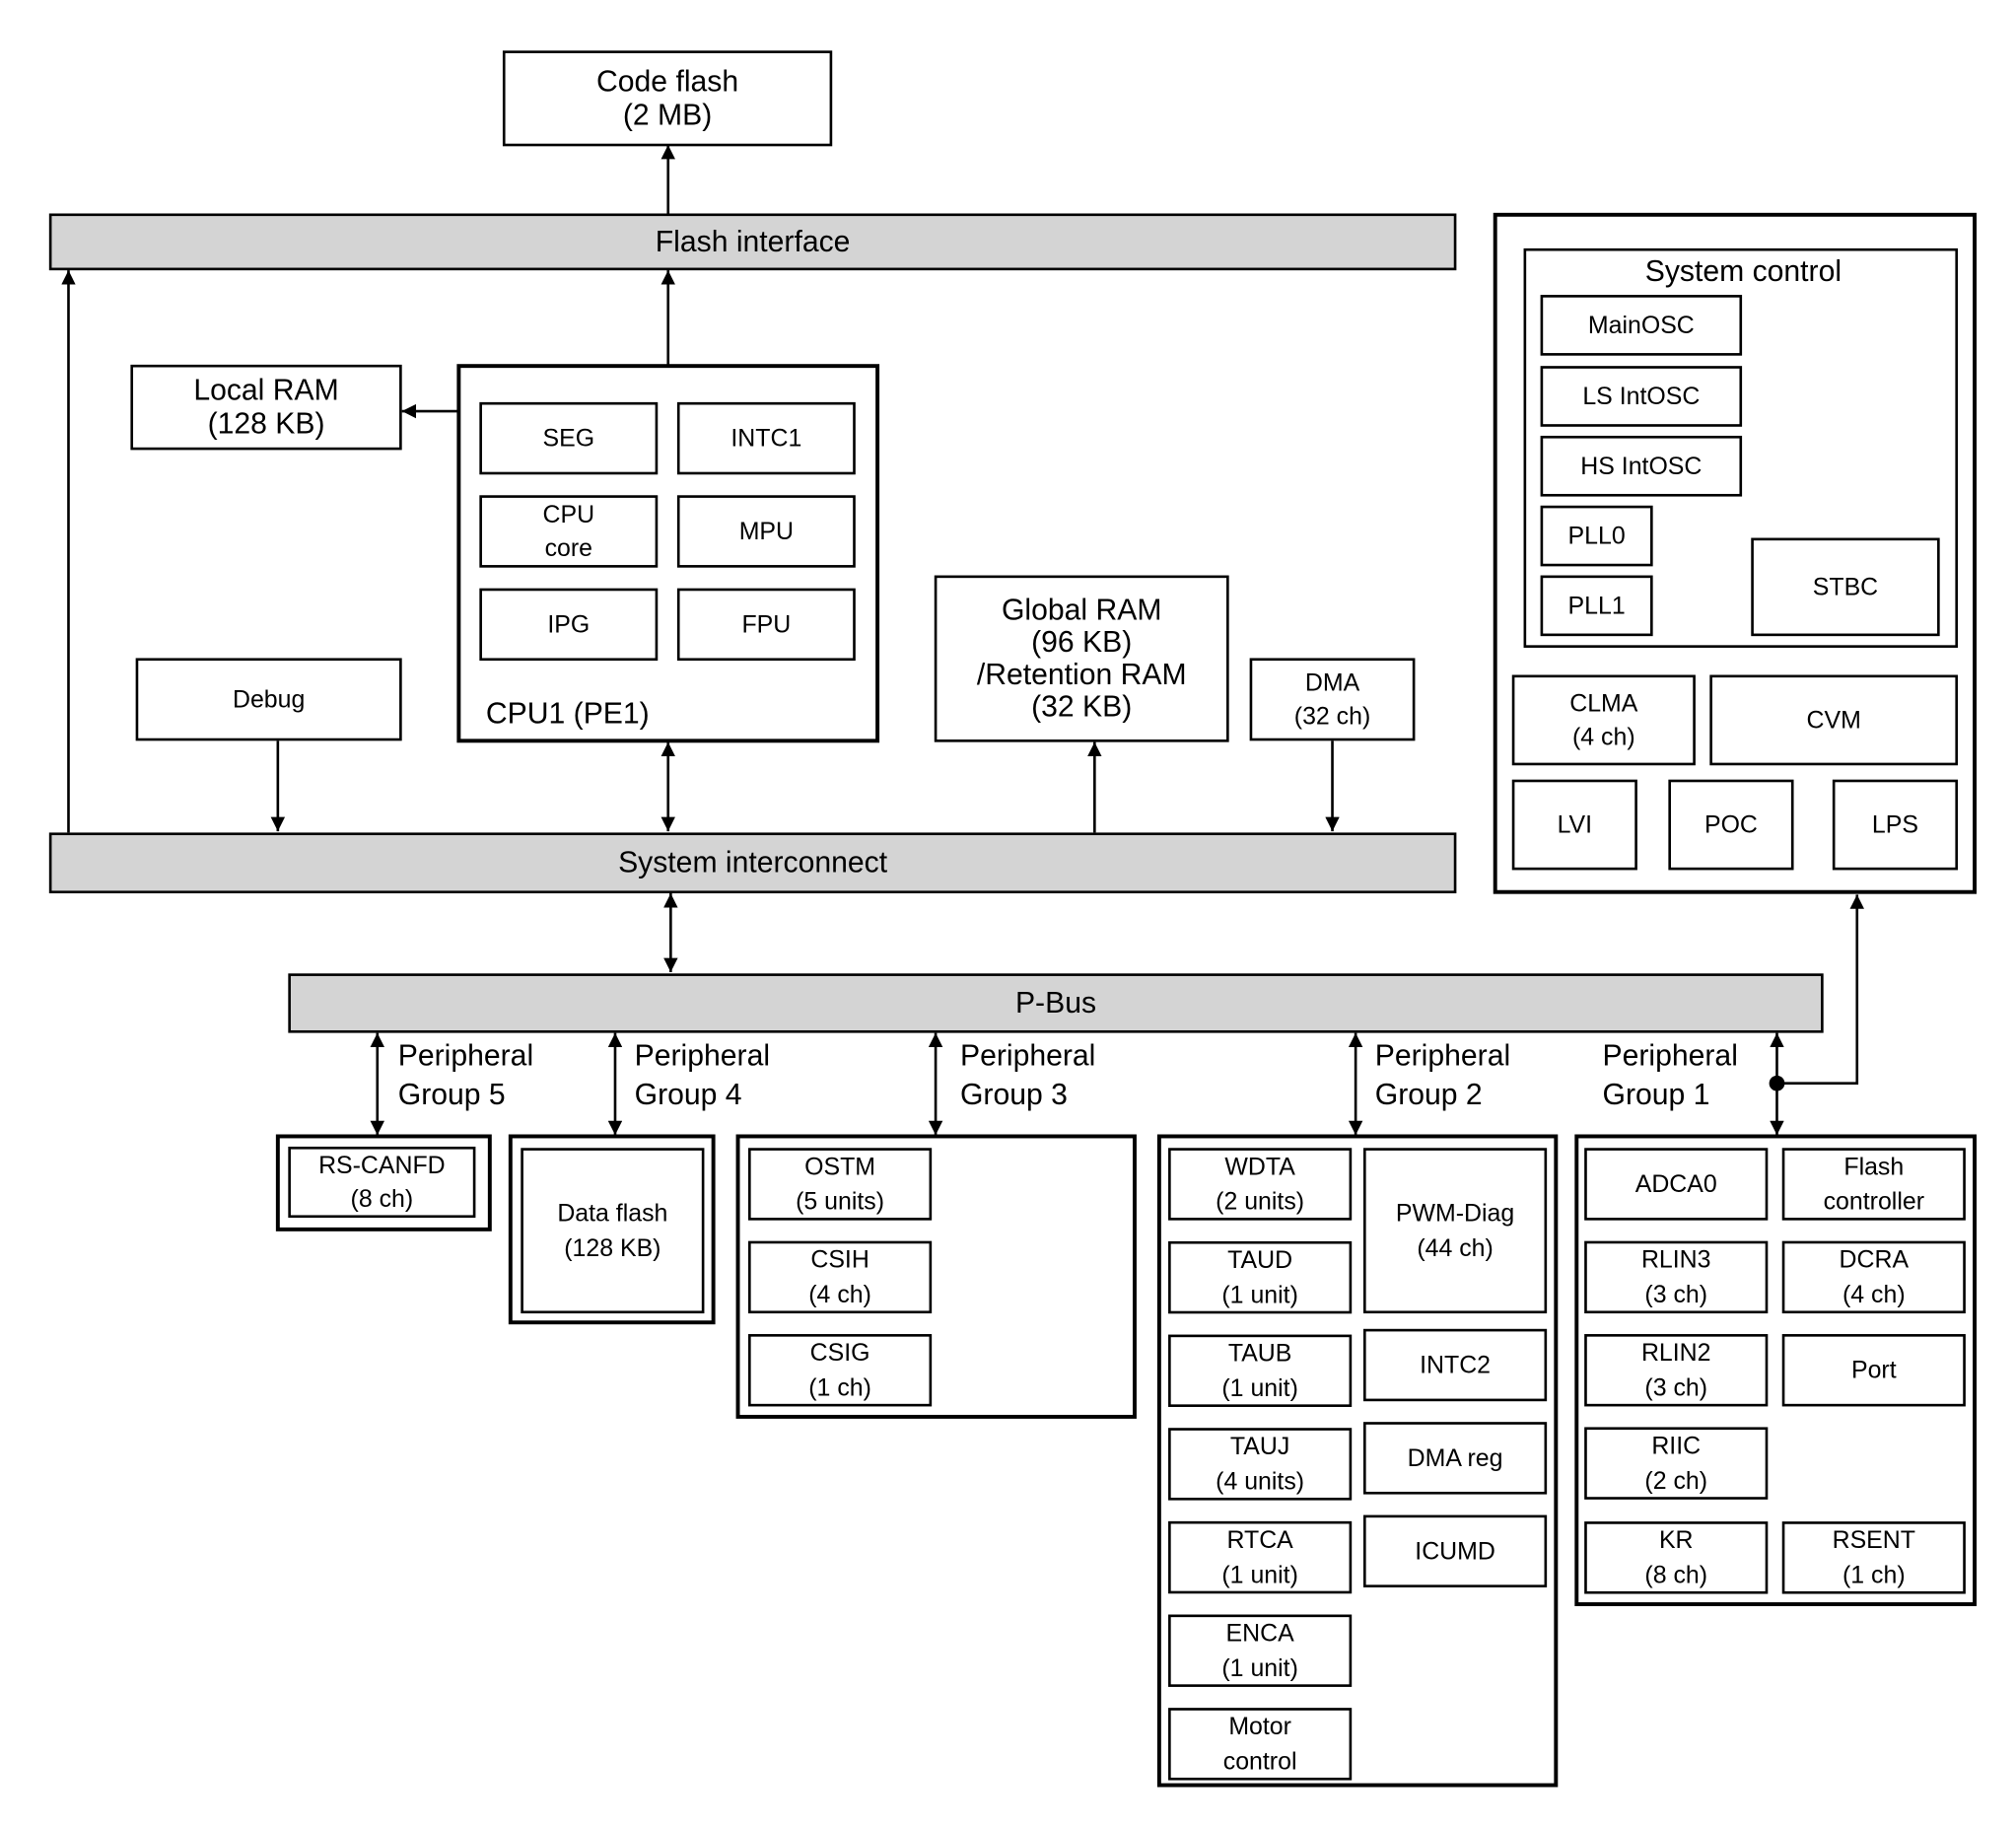 The height and width of the screenshot is (1828, 2016). Describe the element at coordinates (839, 1387) in the screenshot. I see `g3-csig-1-ch-block-text: (1 ch)` at that location.